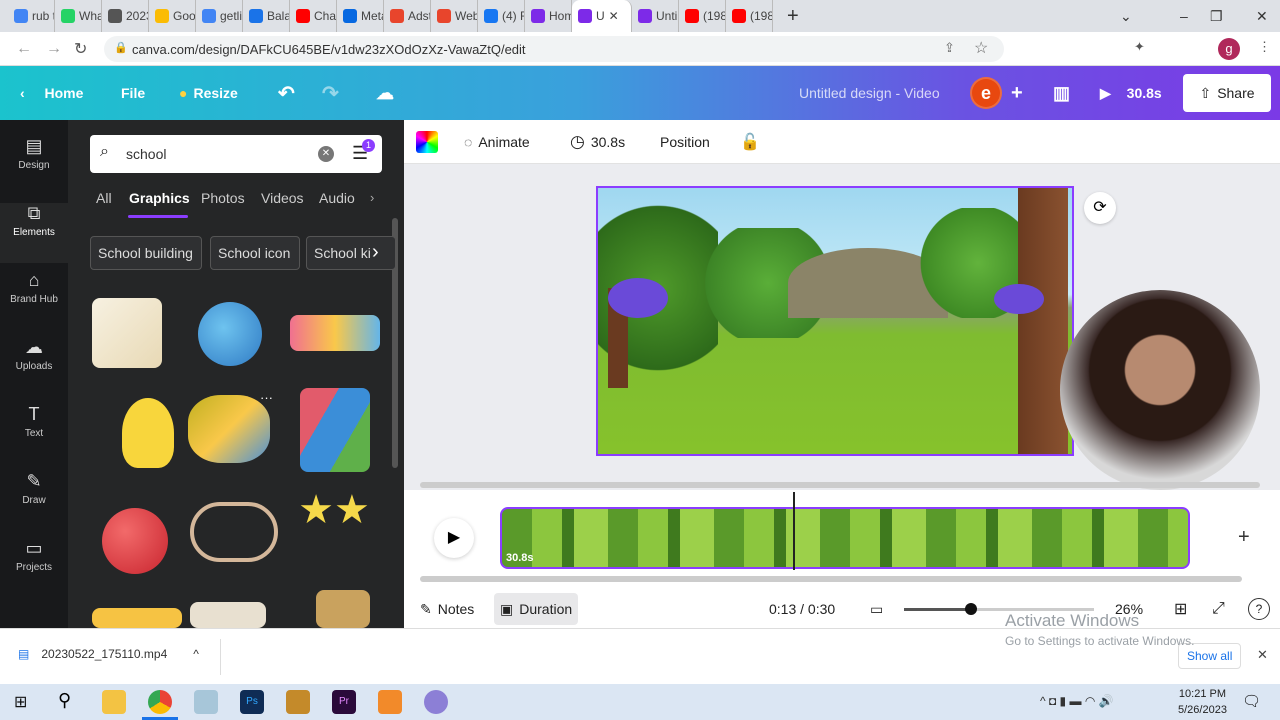 This screenshot has height=720, width=1280. What do you see at coordinates (1077, 701) in the screenshot?
I see `system-tray-icons: ^ ◘ ▮ ▬ ◠ 🔊` at bounding box center [1077, 701].